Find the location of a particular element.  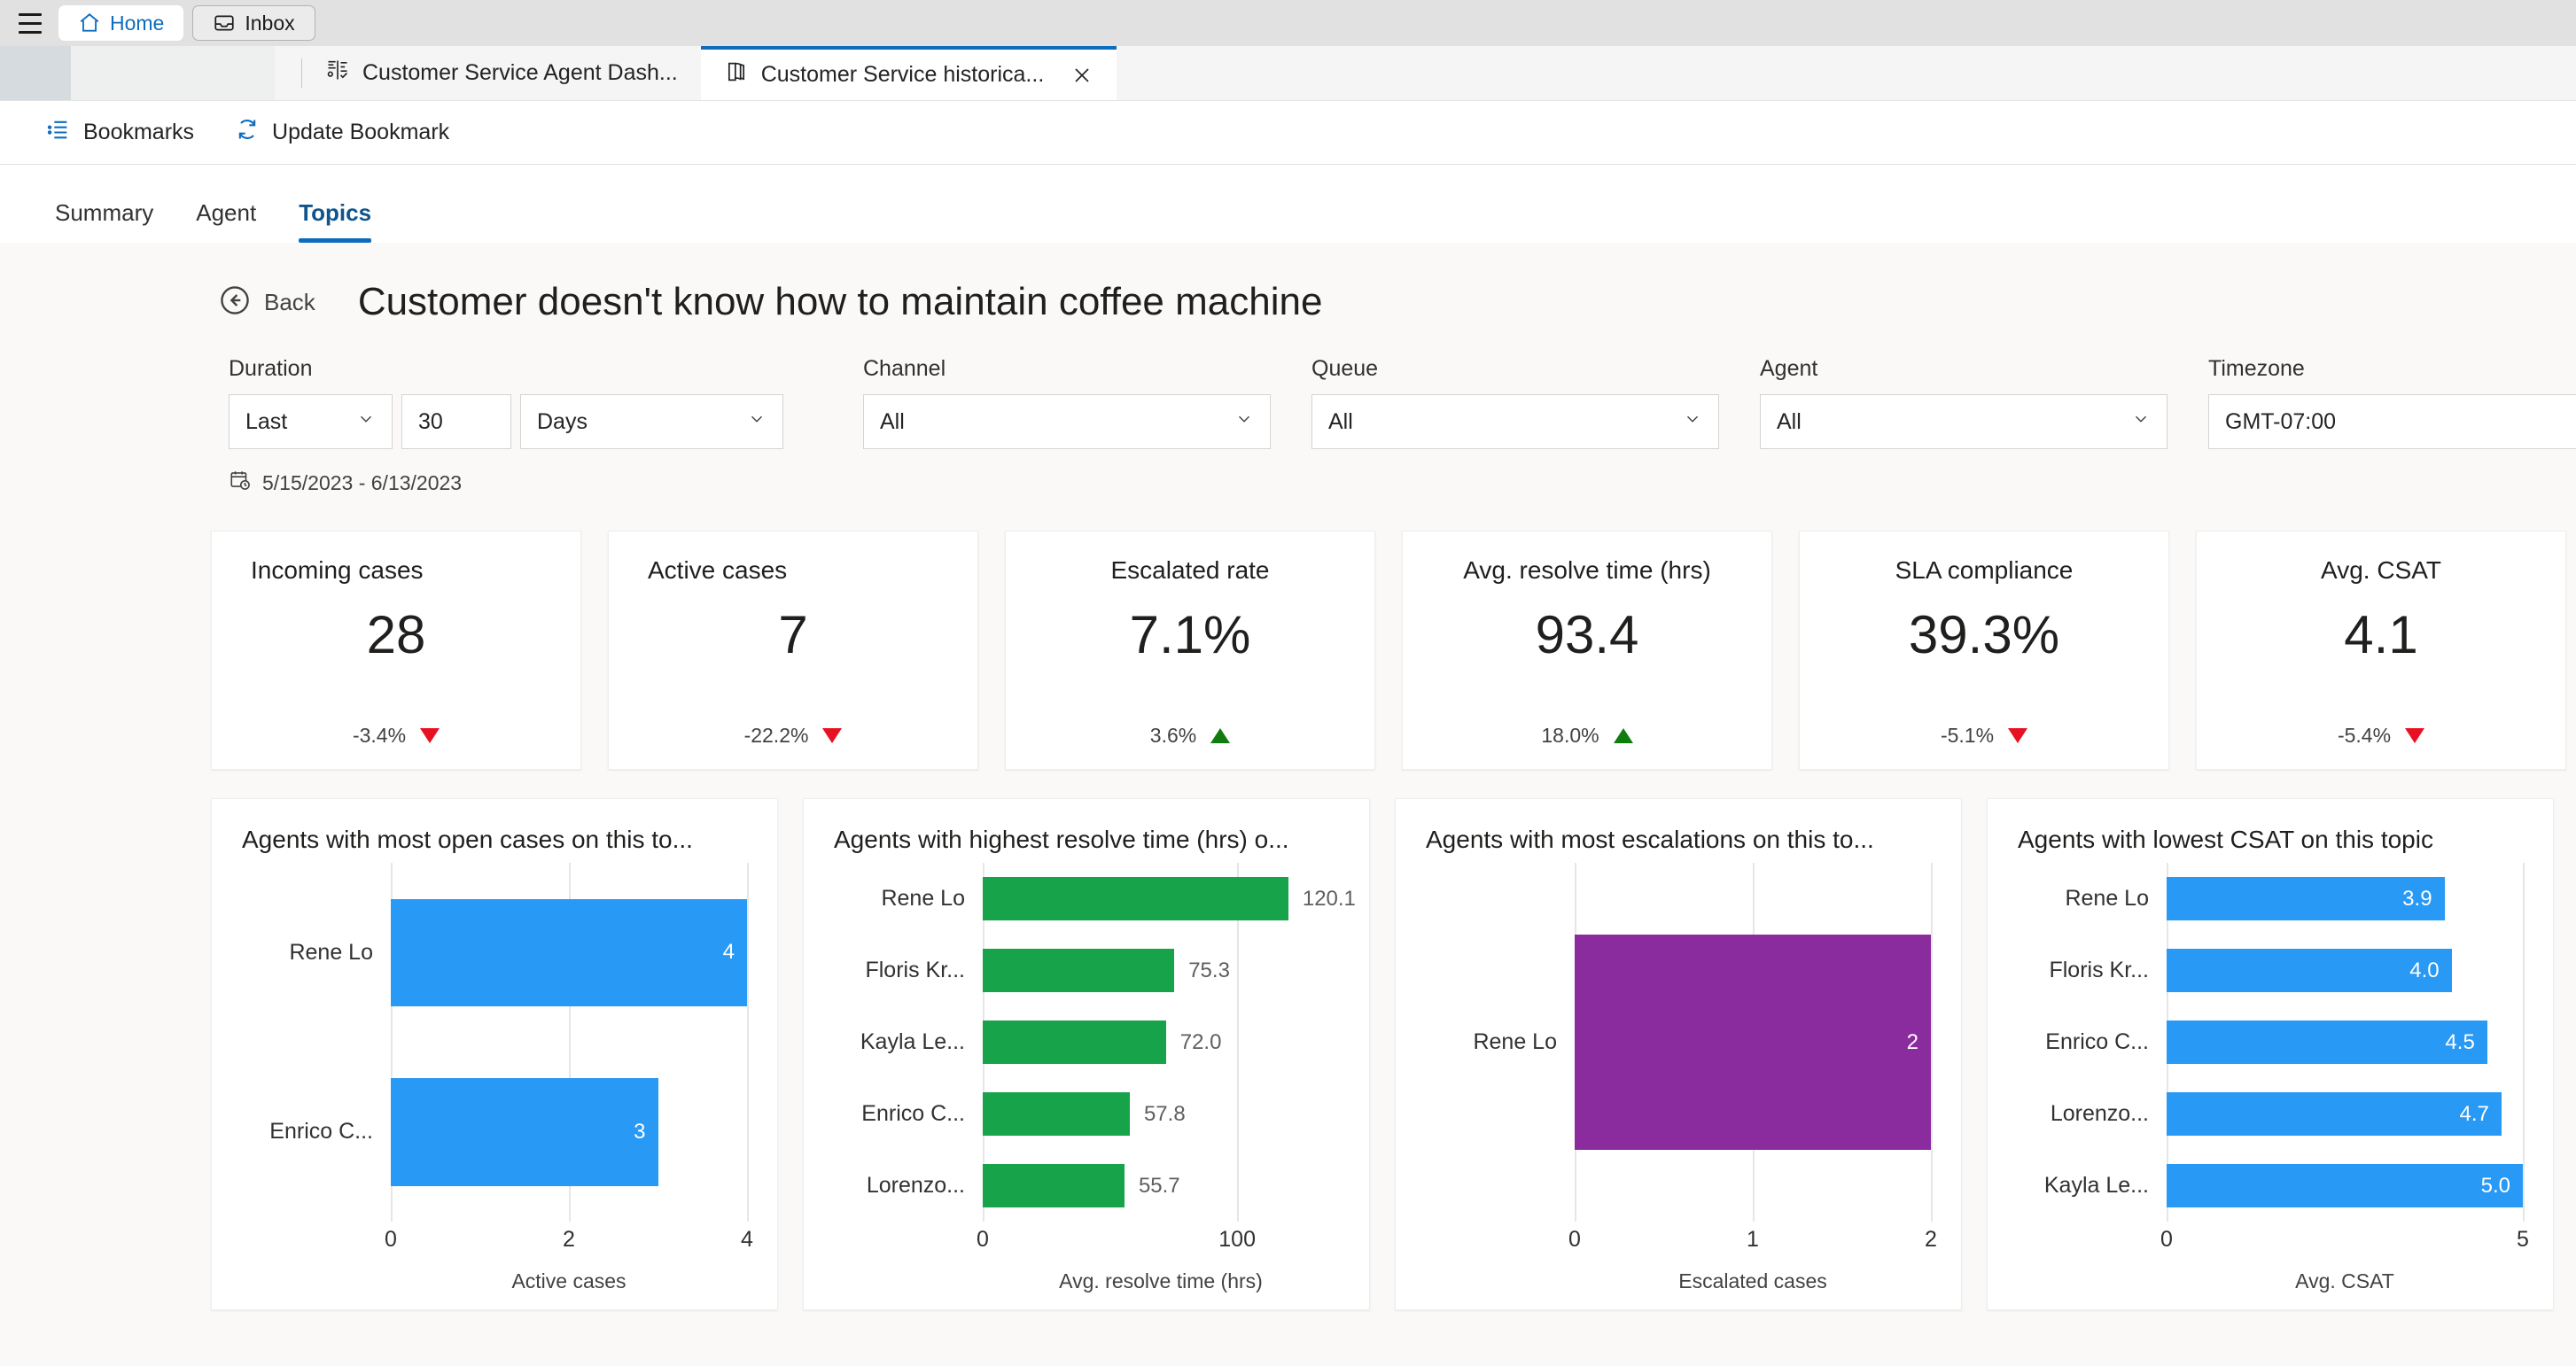

date-range-text: 5/15/2023 - 6/13/2023 is located at coordinates (362, 482).